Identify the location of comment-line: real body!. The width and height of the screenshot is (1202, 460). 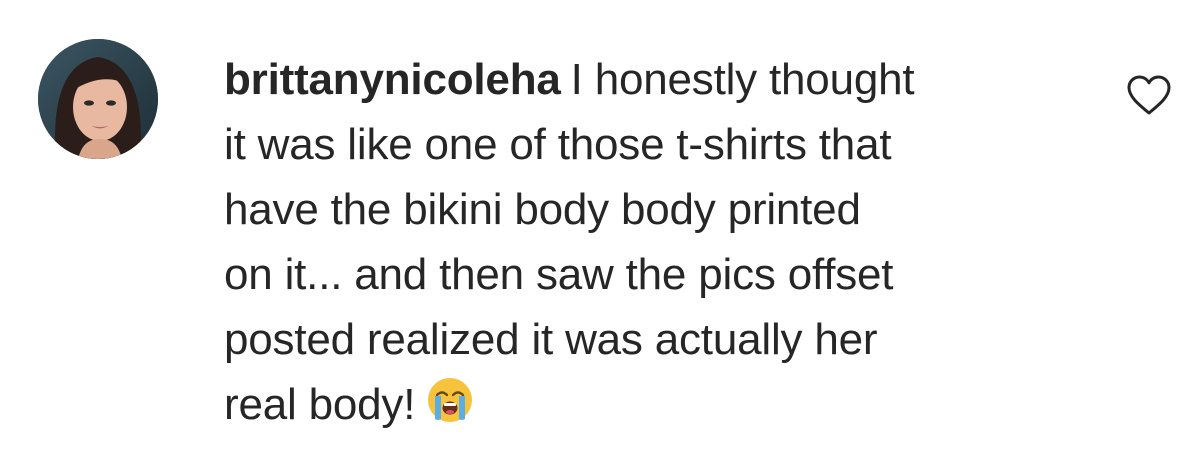
(320, 404).